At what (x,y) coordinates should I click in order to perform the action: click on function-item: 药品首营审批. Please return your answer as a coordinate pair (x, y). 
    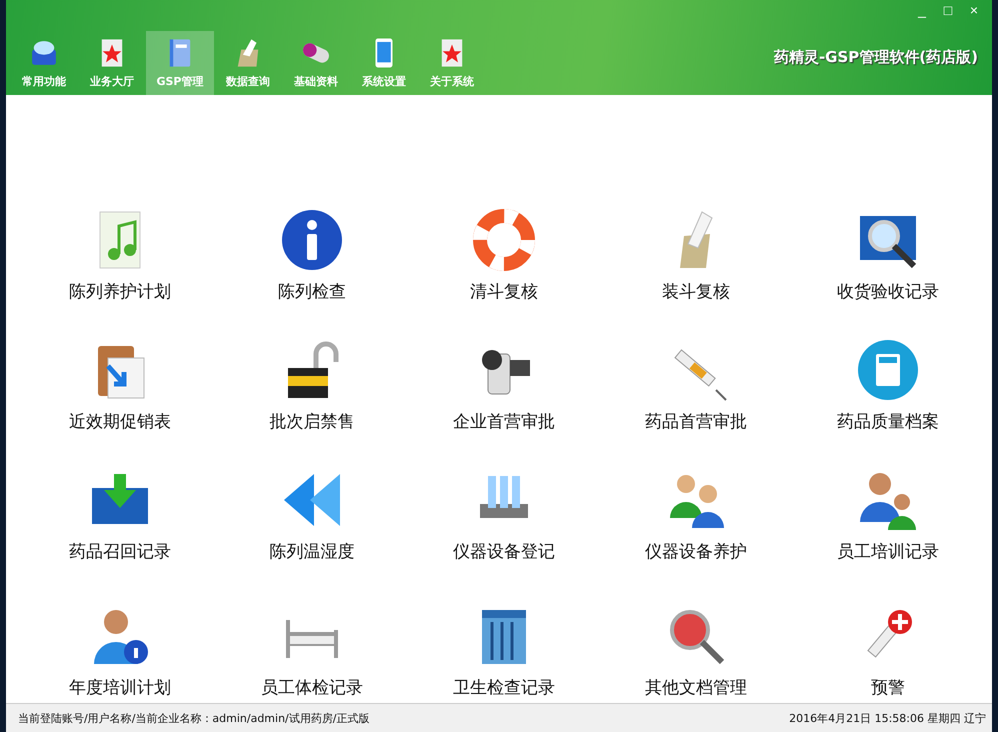
    Looking at the image, I should click on (696, 372).